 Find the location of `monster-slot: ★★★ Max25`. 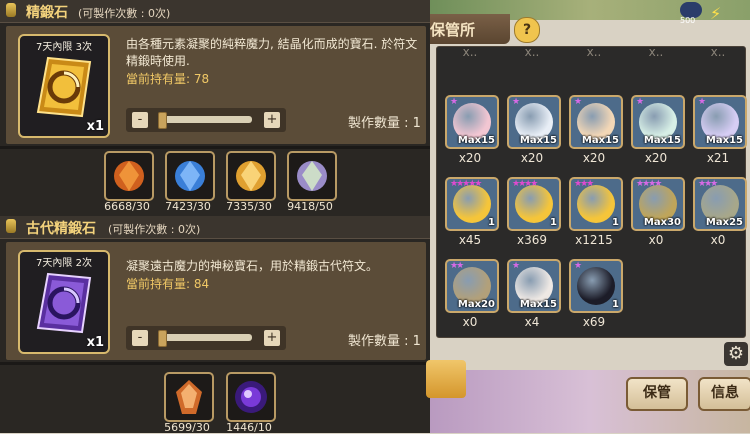

monster-slot: ★★★ Max25 is located at coordinates (720, 204).